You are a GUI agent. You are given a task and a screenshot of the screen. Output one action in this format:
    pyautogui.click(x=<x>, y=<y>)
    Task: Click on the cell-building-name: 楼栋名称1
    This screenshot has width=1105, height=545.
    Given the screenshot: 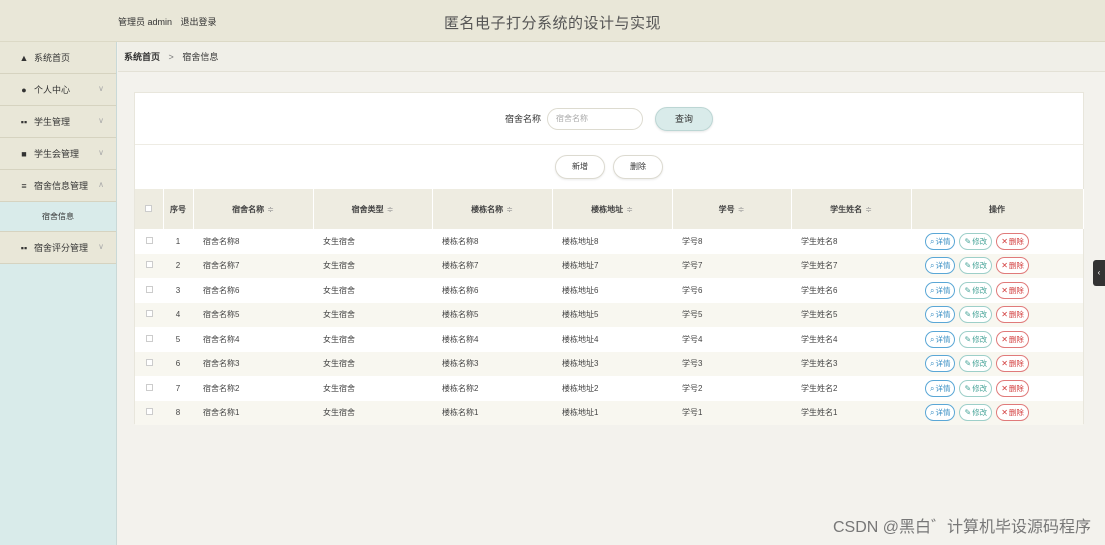 What is the action you would take?
    pyautogui.click(x=460, y=413)
    